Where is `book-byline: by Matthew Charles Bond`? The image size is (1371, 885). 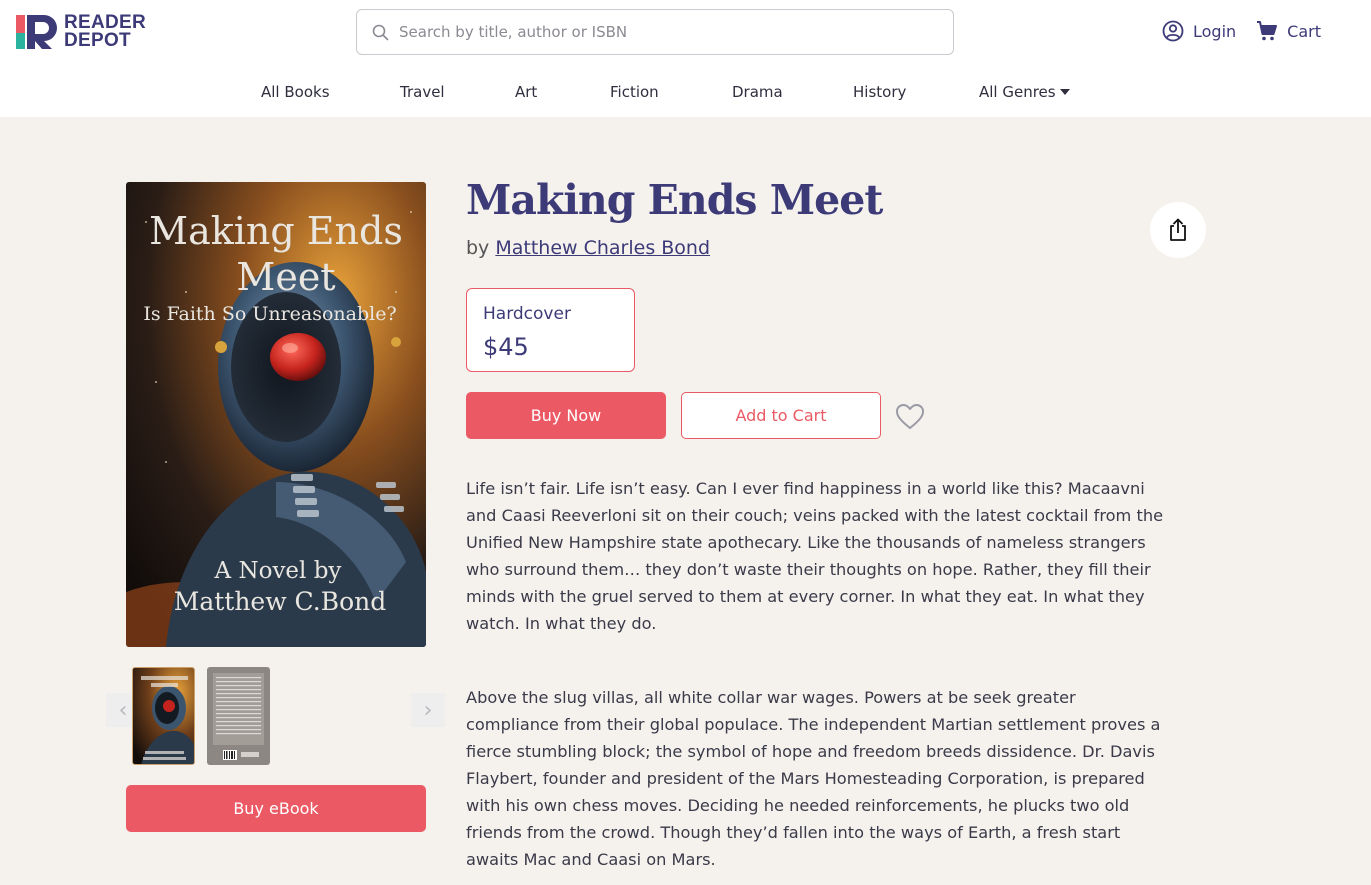 book-byline: by Matthew Charles Bond is located at coordinates (588, 248).